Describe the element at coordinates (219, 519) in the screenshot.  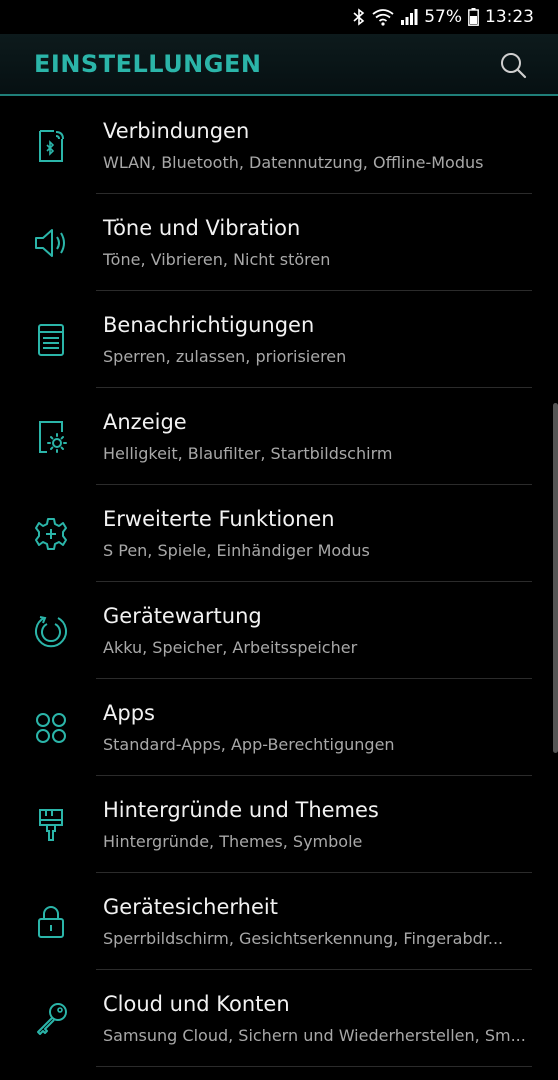
I see `settings-item-label: Erweiterte Funktionen` at that location.